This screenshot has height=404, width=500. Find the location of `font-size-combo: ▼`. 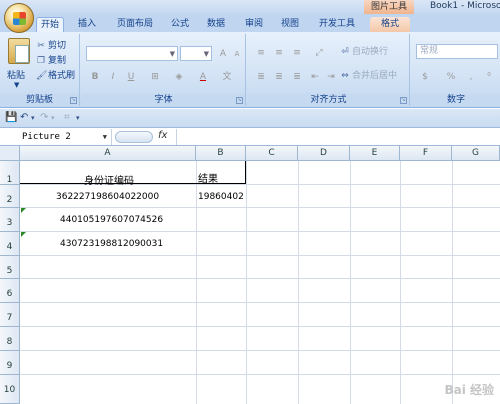

font-size-combo: ▼ is located at coordinates (196, 53).